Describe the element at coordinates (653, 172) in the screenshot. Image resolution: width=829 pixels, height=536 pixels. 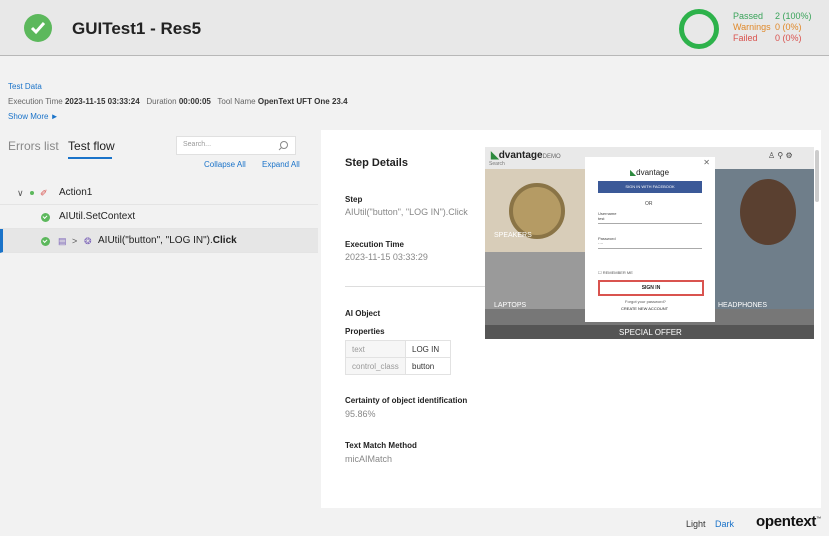
I see `dialog-brand: dvantage` at that location.